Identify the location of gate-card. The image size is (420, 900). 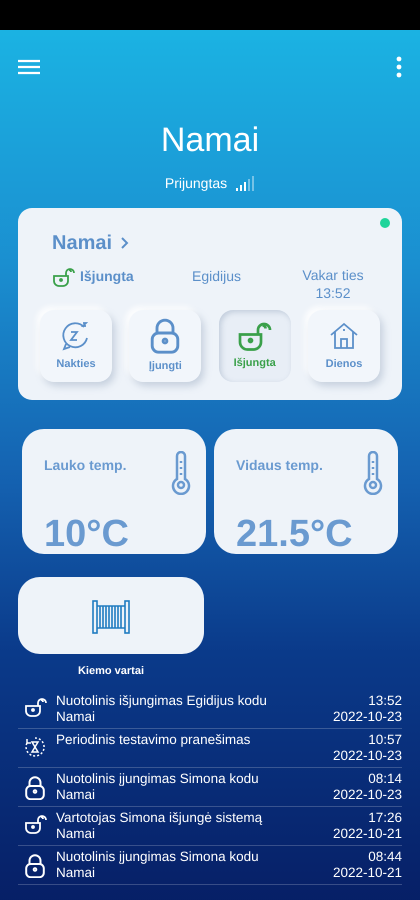
(111, 615).